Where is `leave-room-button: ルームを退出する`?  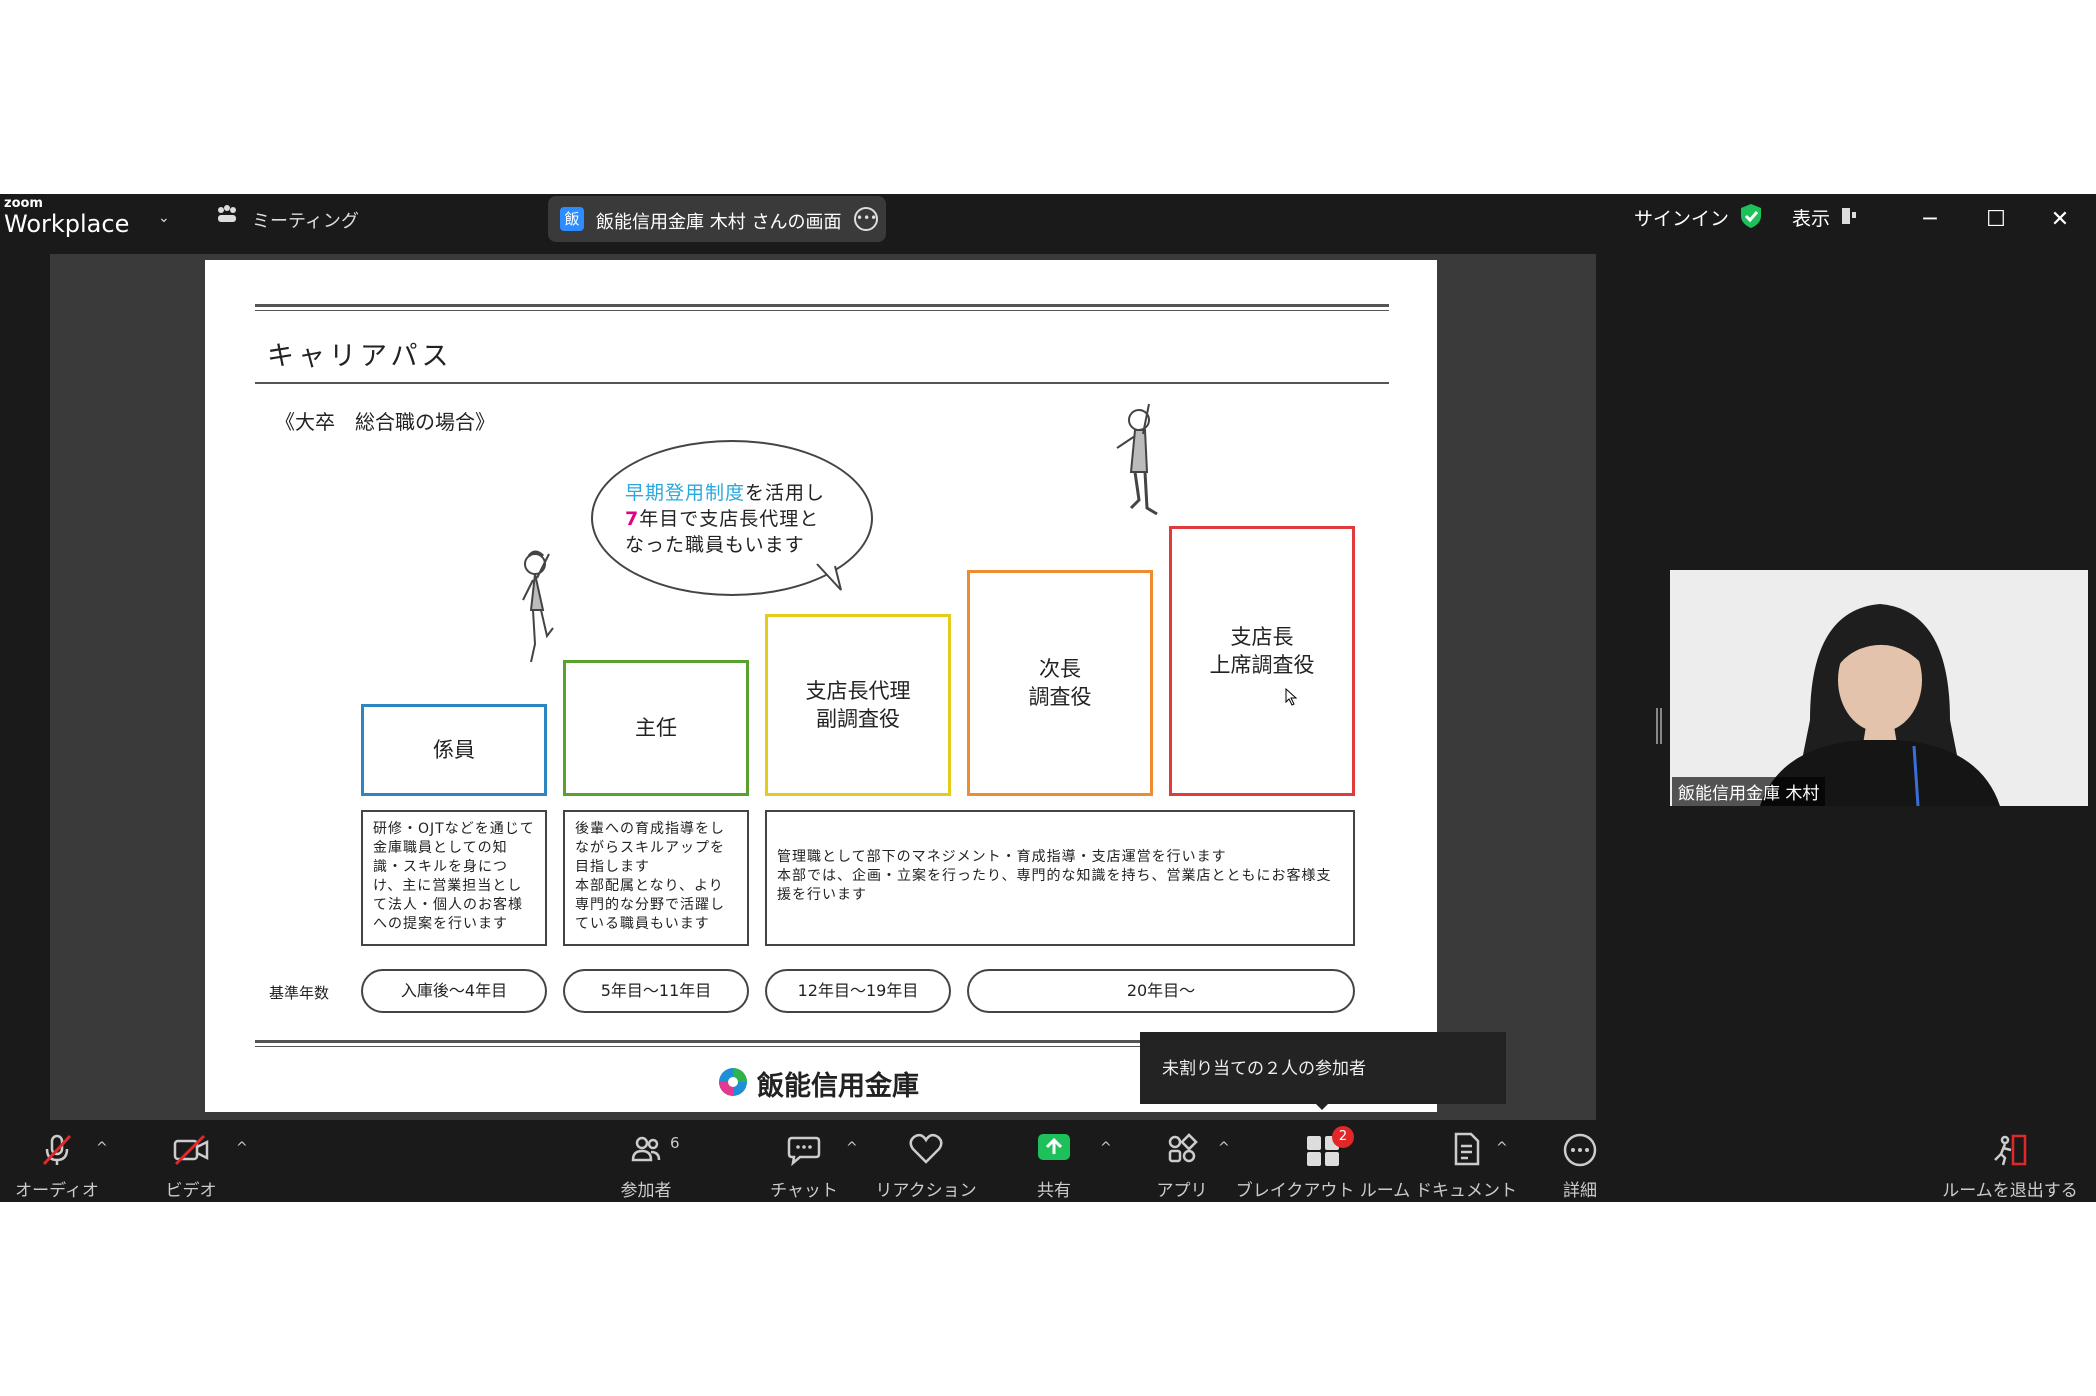 leave-room-button: ルームを退出する is located at coordinates (2010, 1162).